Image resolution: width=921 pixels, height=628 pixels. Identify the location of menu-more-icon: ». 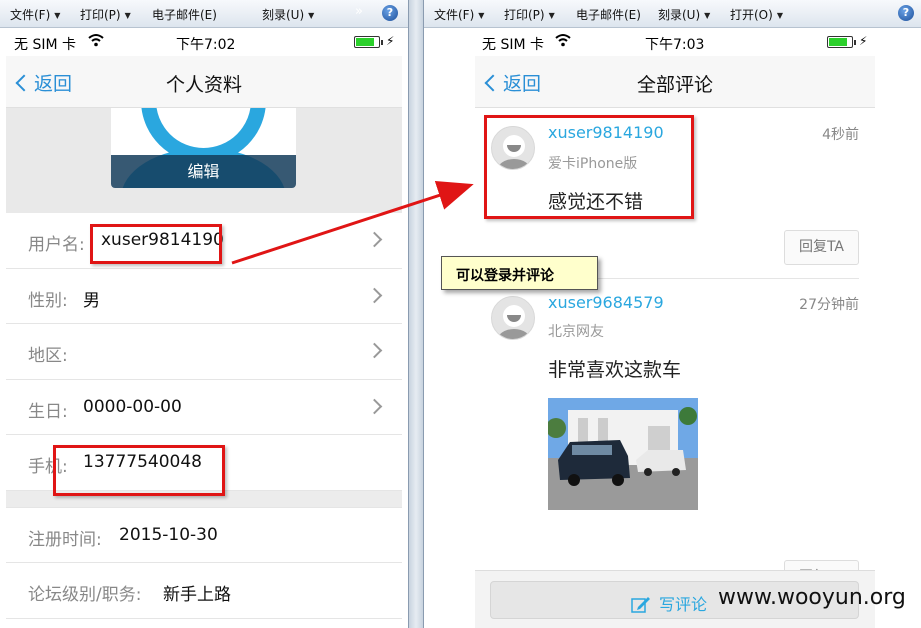
(359, 11).